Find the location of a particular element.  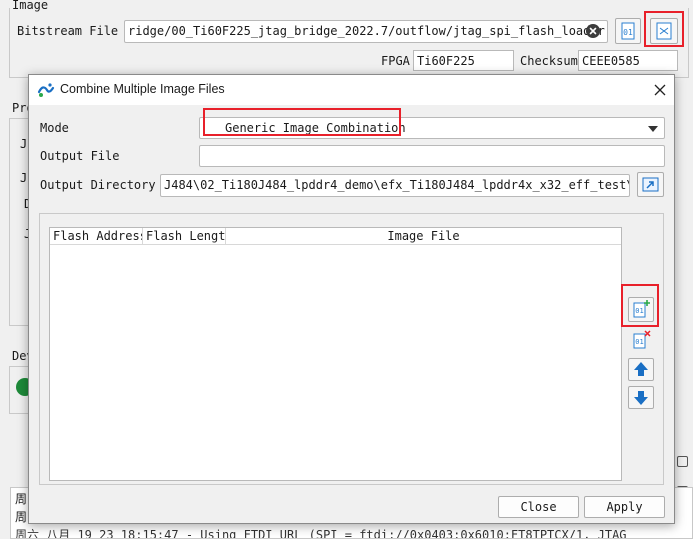

column-header-image-file: Image File is located at coordinates (423, 236).